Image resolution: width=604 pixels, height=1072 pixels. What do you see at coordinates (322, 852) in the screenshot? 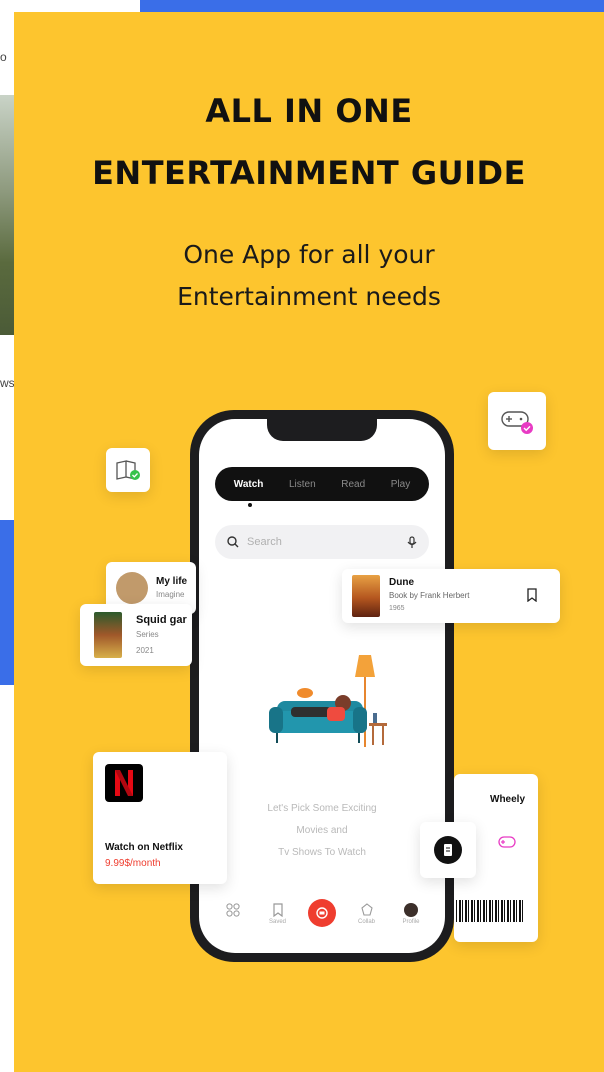
I see `empty-state-line-3: Tv Shows To Watch` at bounding box center [322, 852].